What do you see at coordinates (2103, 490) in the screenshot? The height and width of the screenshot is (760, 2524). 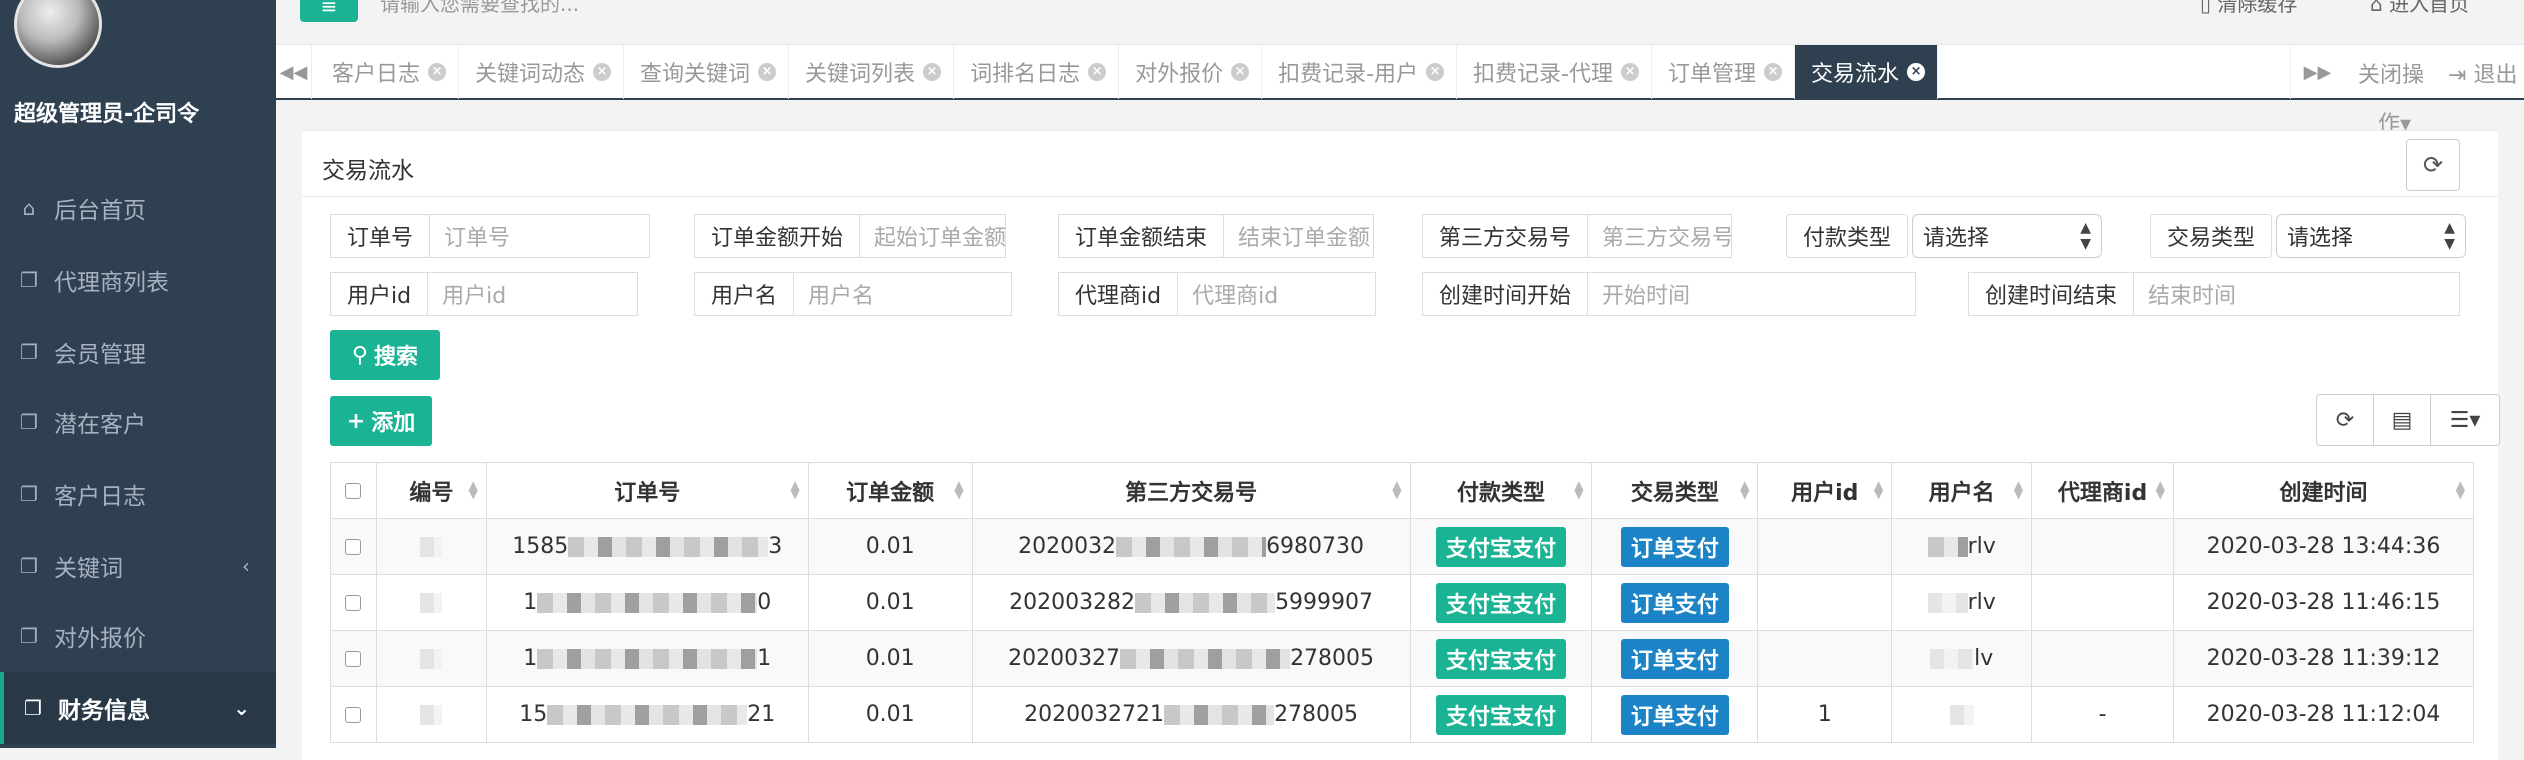 I see `column-header-agent-id: 代理商id ▲ ▼` at bounding box center [2103, 490].